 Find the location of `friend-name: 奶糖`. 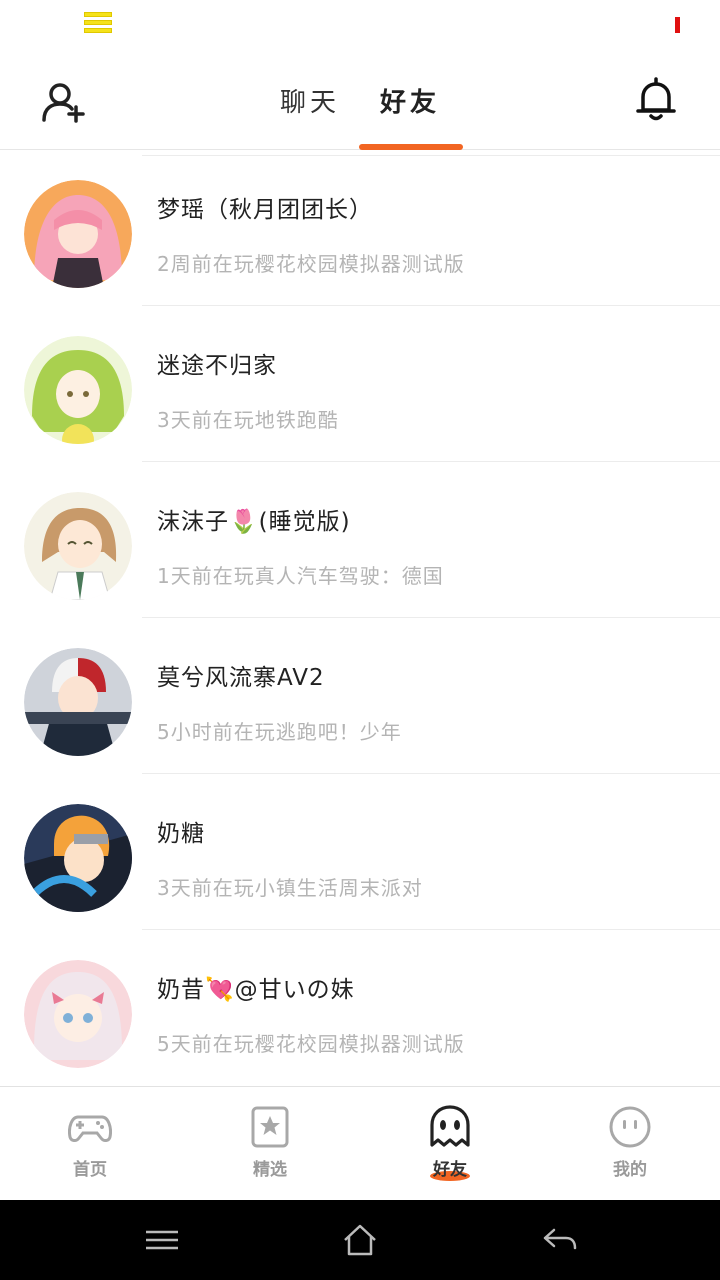

friend-name: 奶糖 is located at coordinates (181, 834).